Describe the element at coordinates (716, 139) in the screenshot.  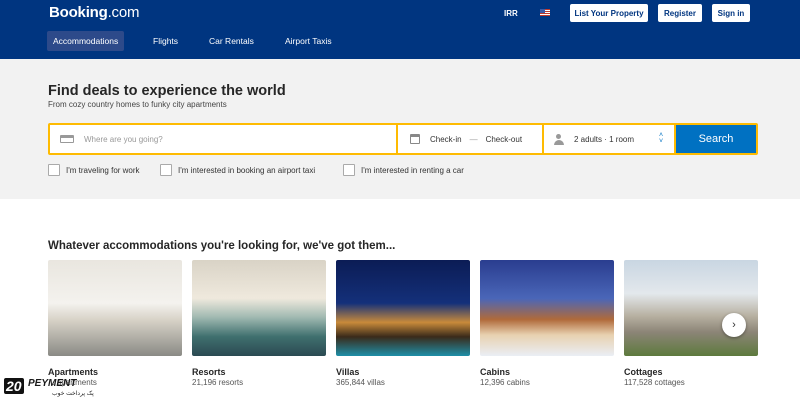
I see `search-button: Search` at that location.